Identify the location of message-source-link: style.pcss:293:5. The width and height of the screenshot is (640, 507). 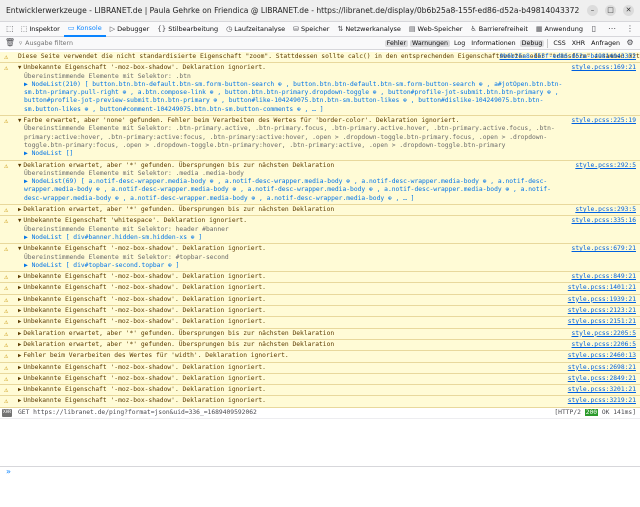
(605, 210).